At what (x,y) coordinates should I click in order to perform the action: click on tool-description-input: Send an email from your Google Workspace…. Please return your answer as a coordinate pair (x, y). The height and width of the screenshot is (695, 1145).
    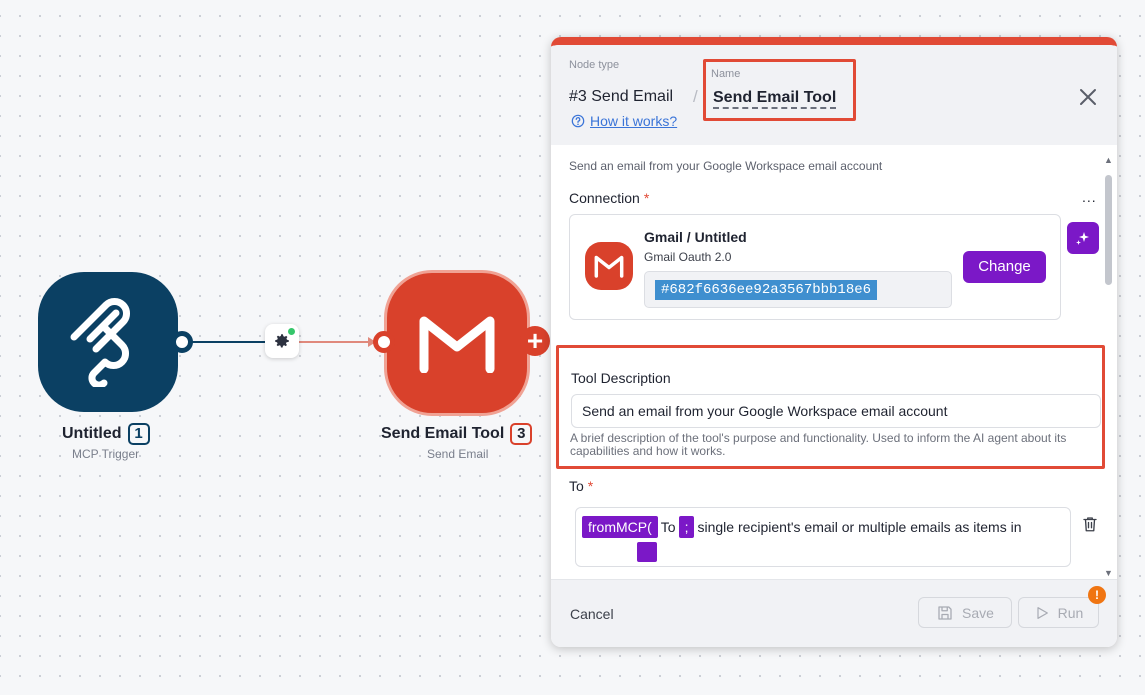
    Looking at the image, I should click on (836, 411).